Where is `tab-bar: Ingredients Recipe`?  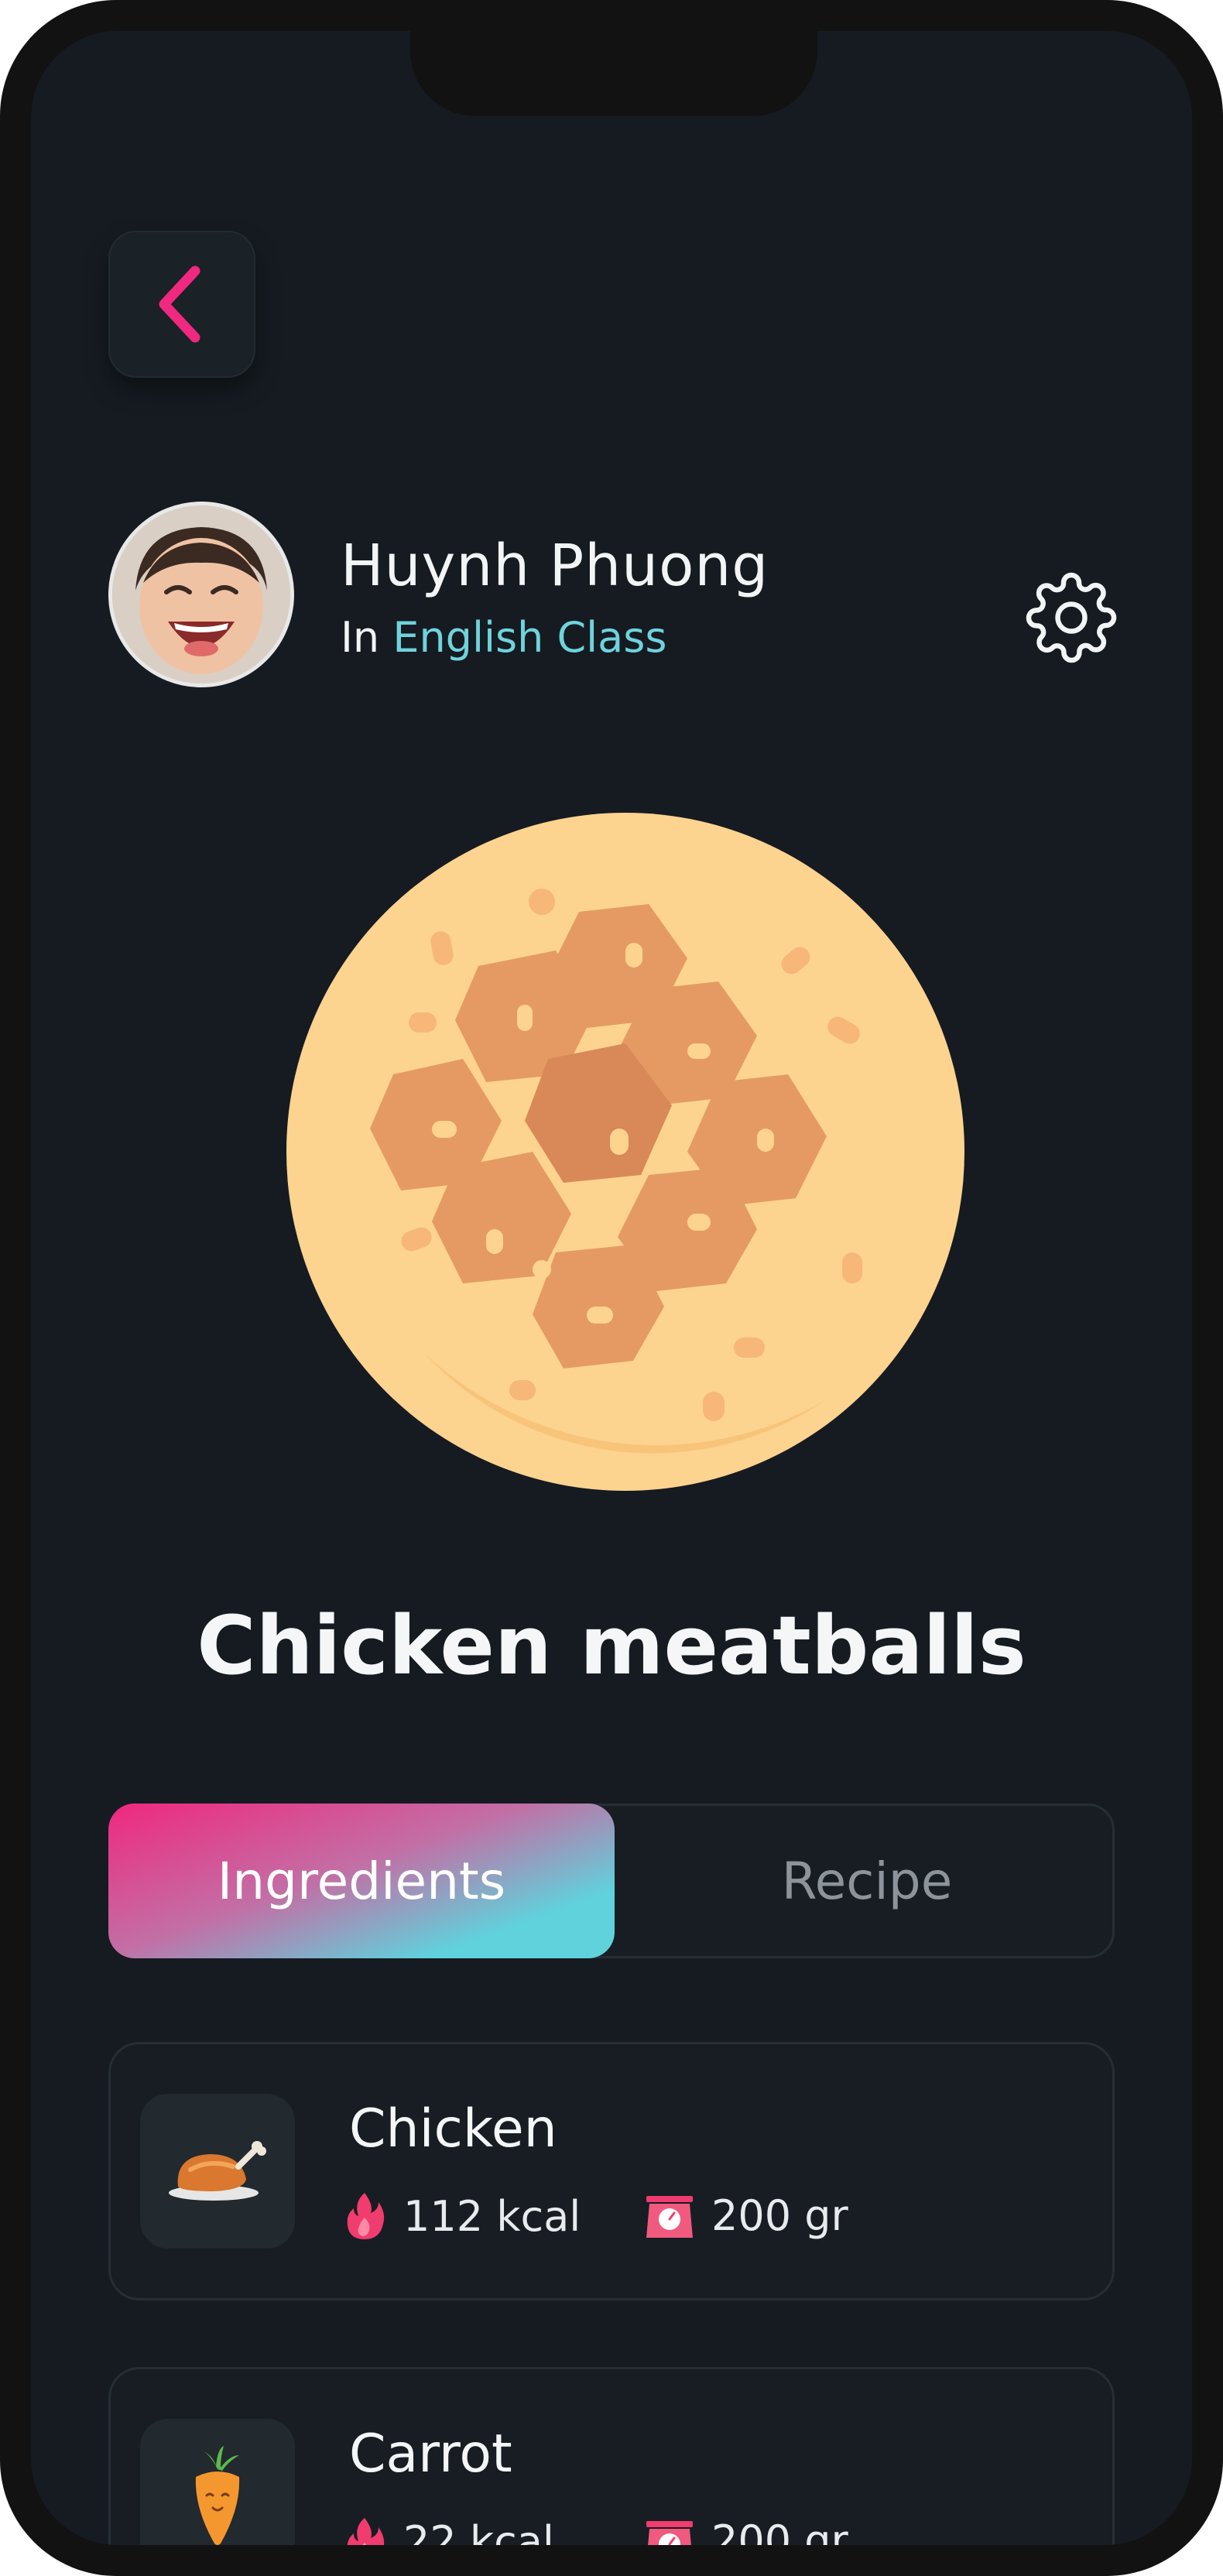
tab-bar: Ingredients Recipe is located at coordinates (611, 1881).